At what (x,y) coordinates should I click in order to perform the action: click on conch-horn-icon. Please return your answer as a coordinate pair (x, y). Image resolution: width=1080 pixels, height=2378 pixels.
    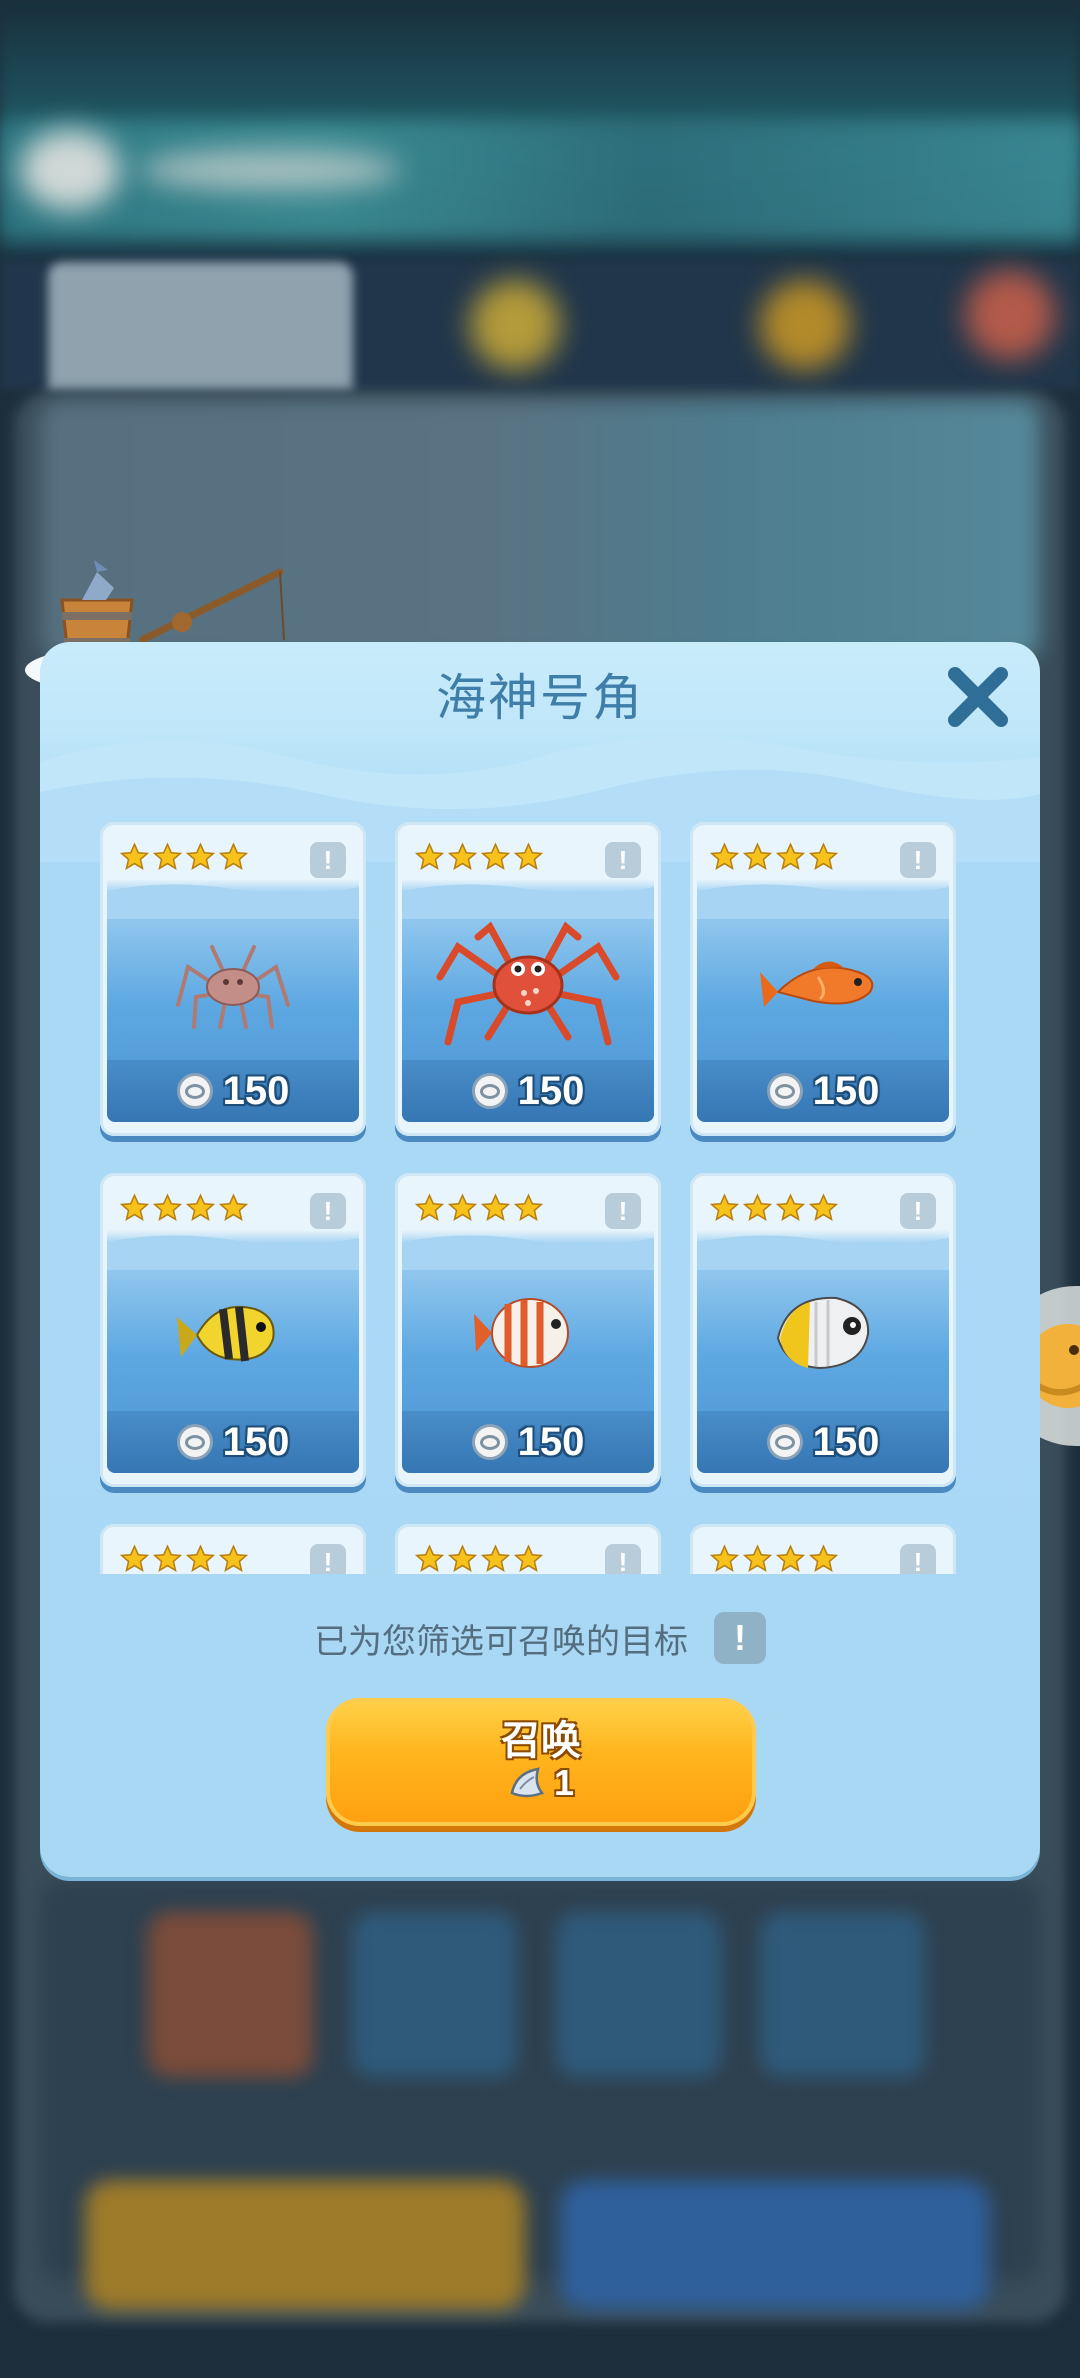
    Looking at the image, I should click on (527, 1782).